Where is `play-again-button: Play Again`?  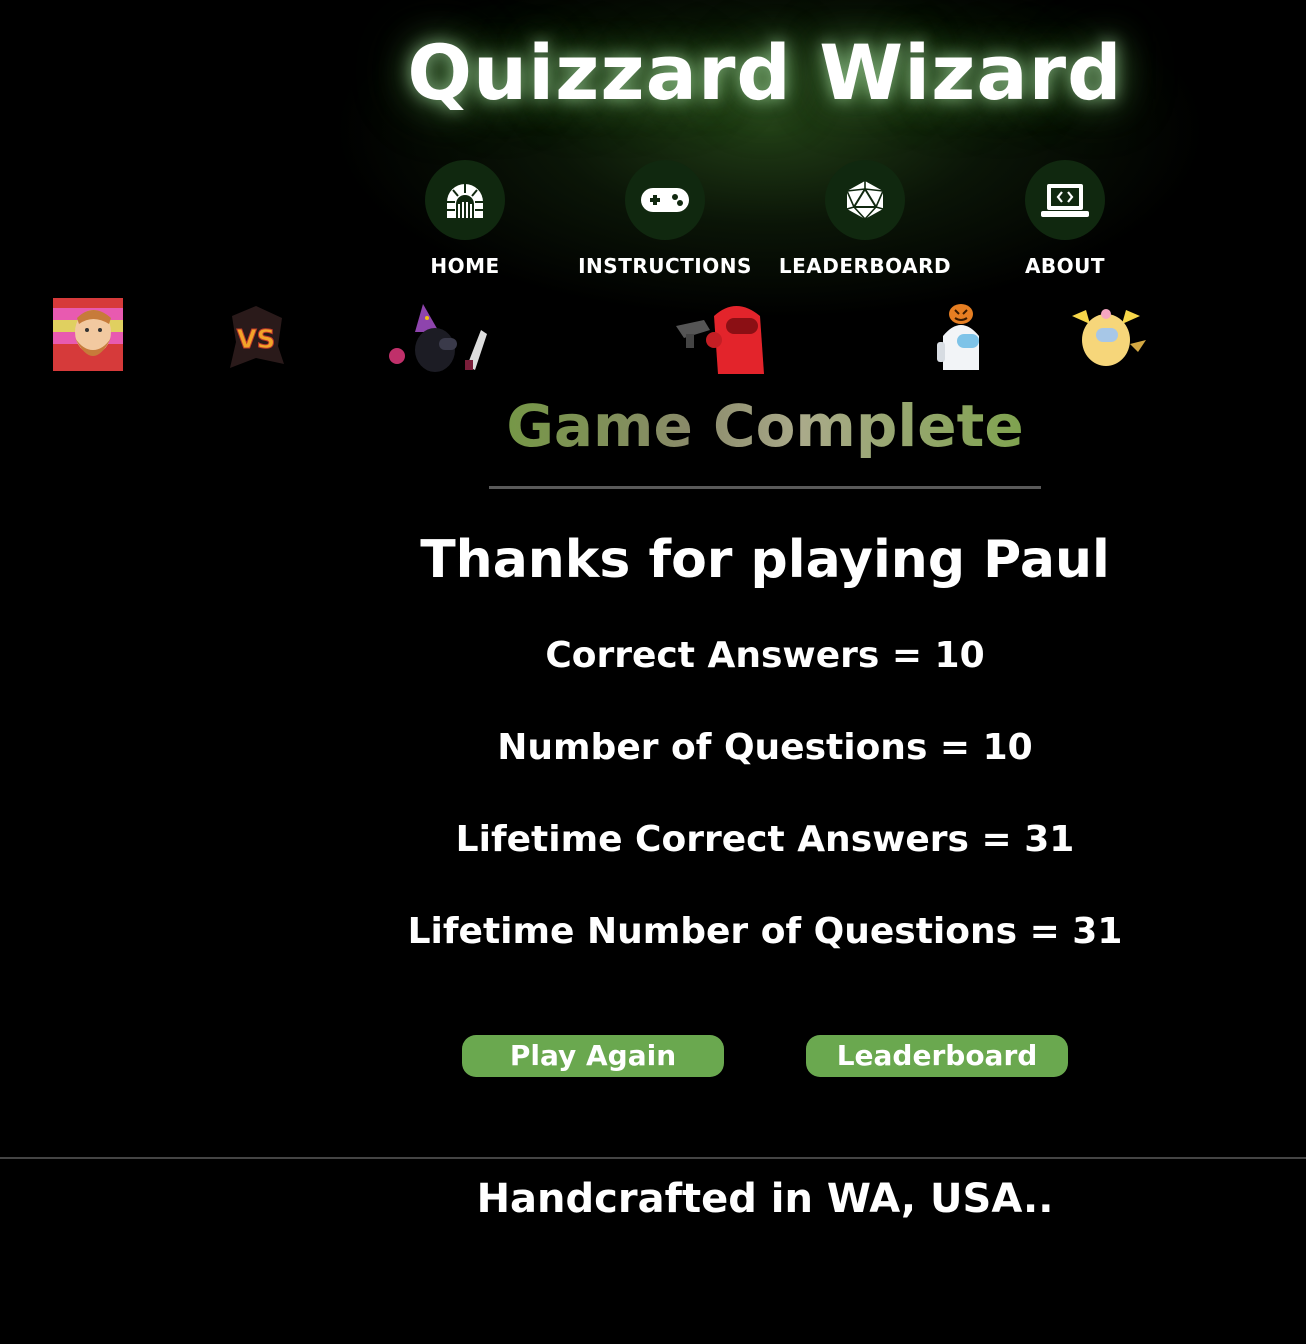 play-again-button: Play Again is located at coordinates (593, 1056).